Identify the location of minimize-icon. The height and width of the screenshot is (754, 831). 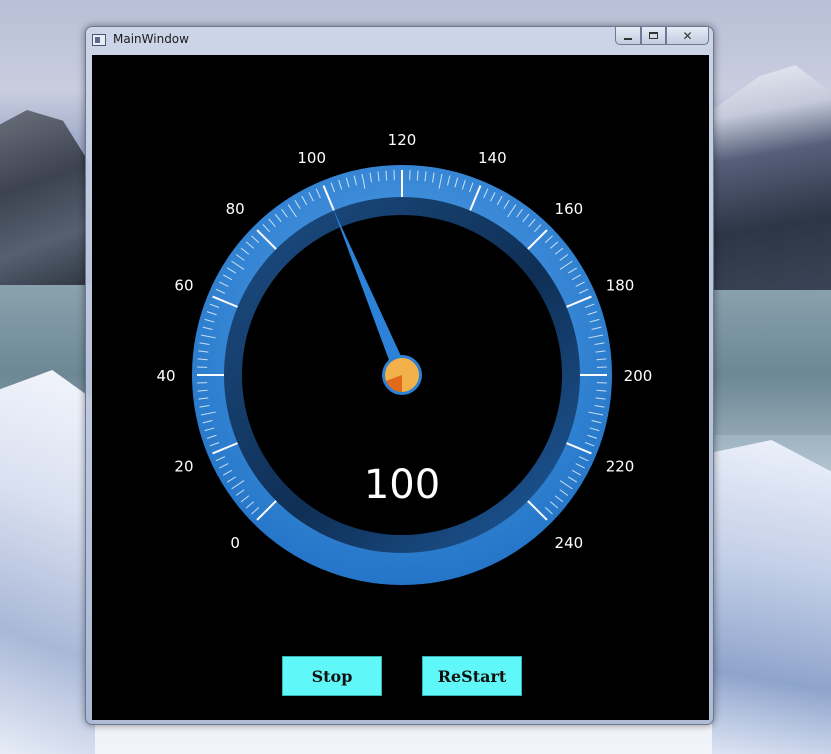
(628, 38).